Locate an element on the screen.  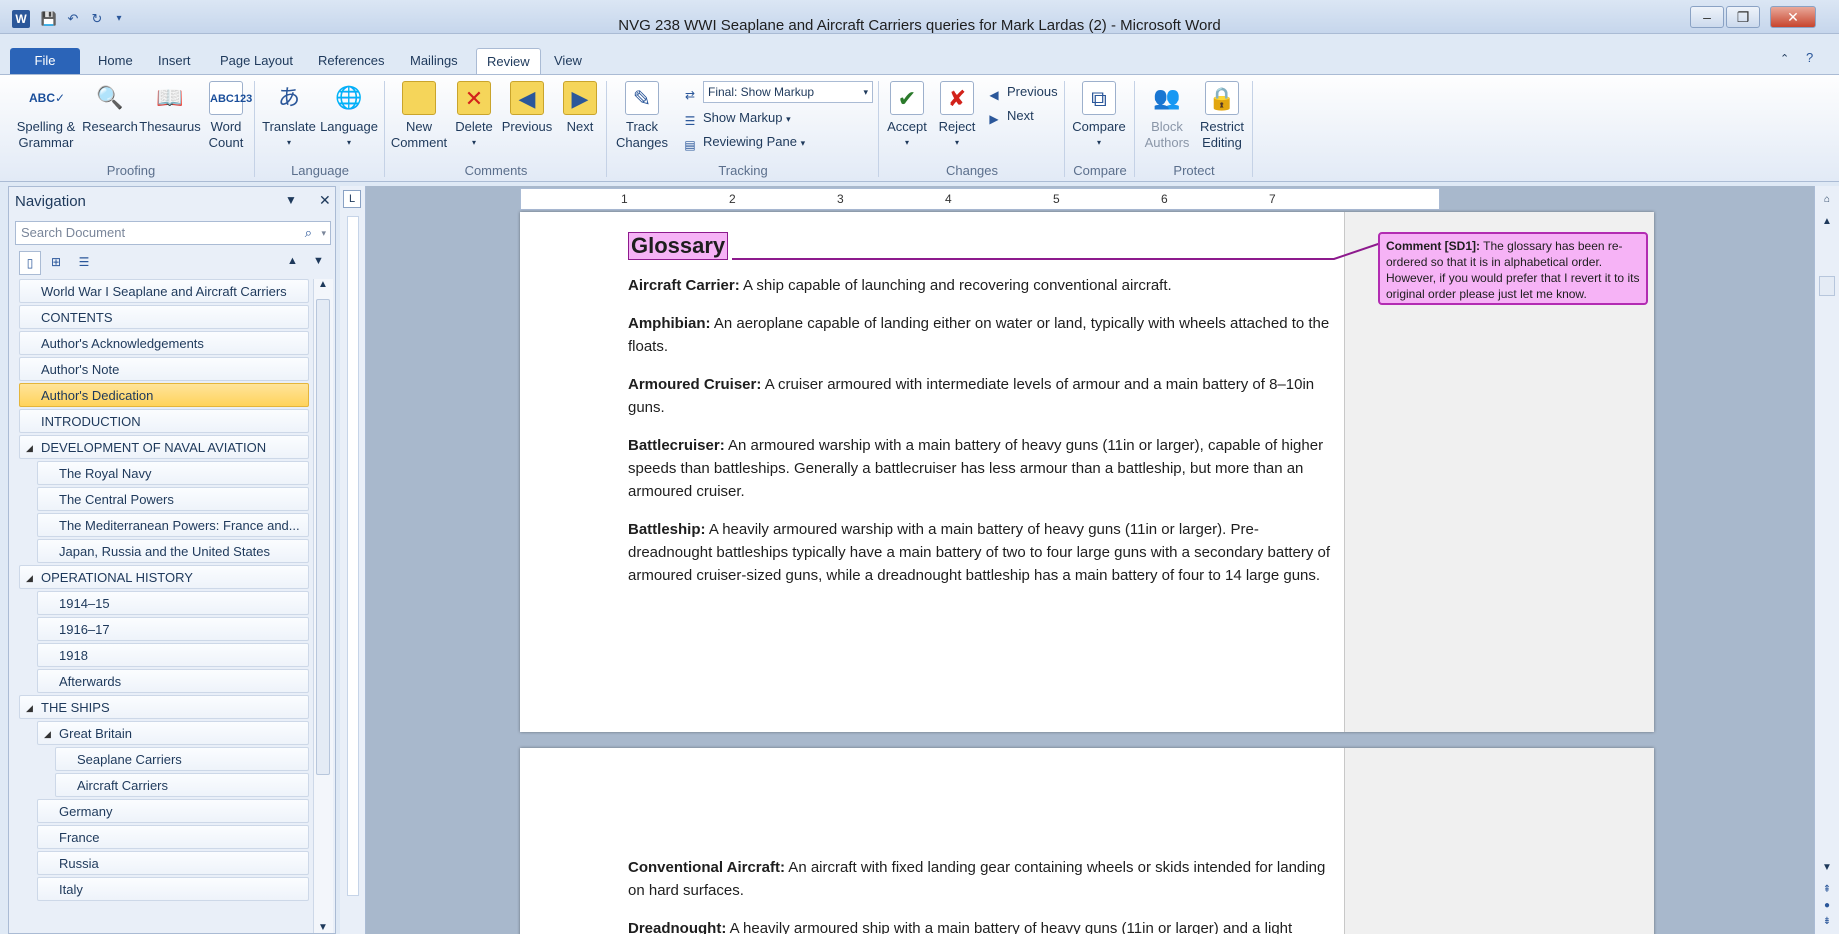
chevron-down-icon: ▾ is located at coordinates (323, 233).